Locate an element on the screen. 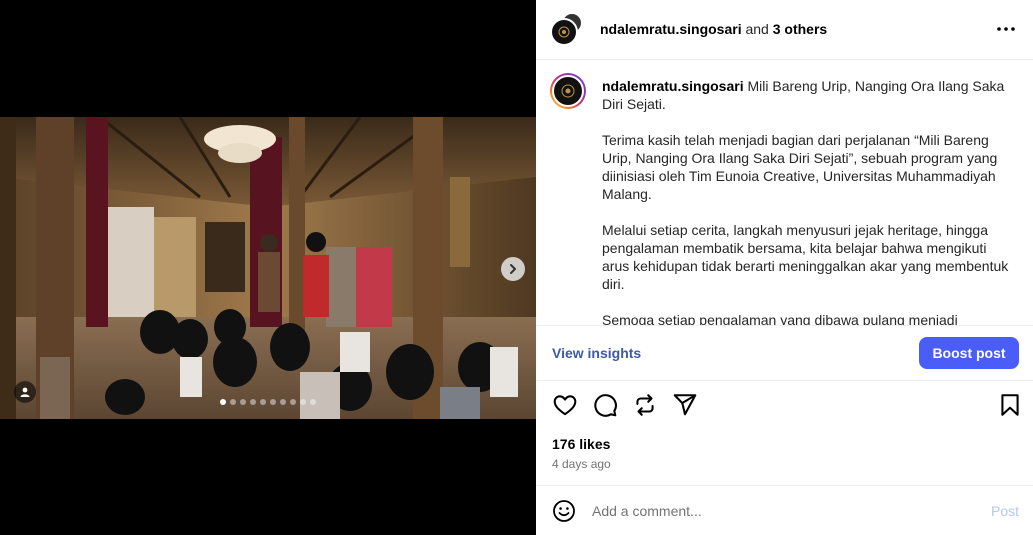  post-timestamp: 4 days ago is located at coordinates (581, 464).